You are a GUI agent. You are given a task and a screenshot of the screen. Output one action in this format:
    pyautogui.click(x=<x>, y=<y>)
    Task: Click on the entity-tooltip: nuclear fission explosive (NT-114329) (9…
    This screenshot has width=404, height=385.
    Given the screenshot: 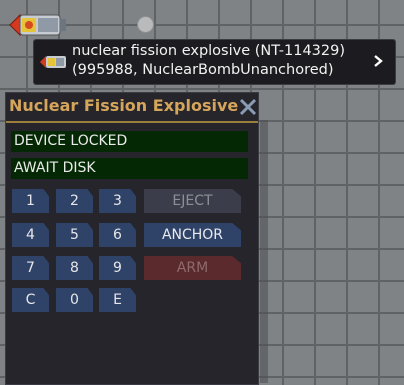 What is the action you would take?
    pyautogui.click(x=214, y=62)
    